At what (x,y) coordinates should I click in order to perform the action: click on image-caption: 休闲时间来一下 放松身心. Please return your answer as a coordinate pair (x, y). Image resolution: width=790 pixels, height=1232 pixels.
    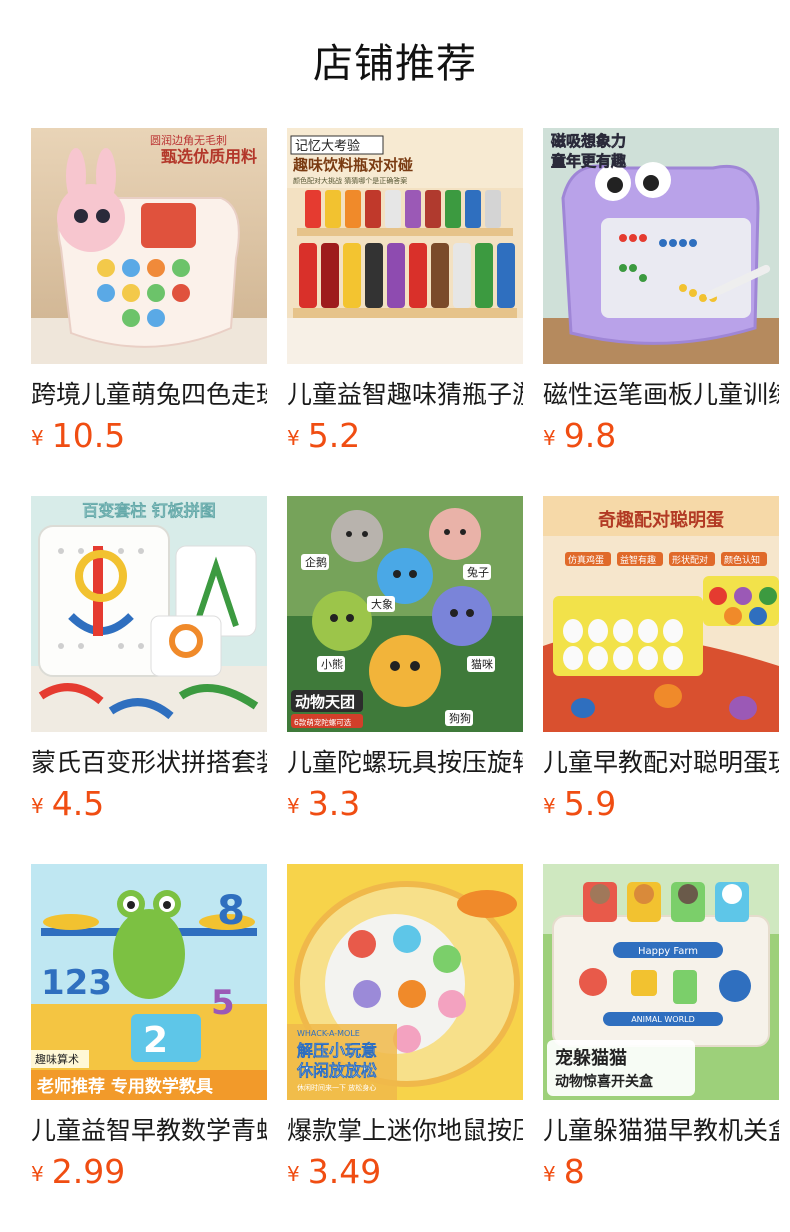
    Looking at the image, I should click on (336, 1087).